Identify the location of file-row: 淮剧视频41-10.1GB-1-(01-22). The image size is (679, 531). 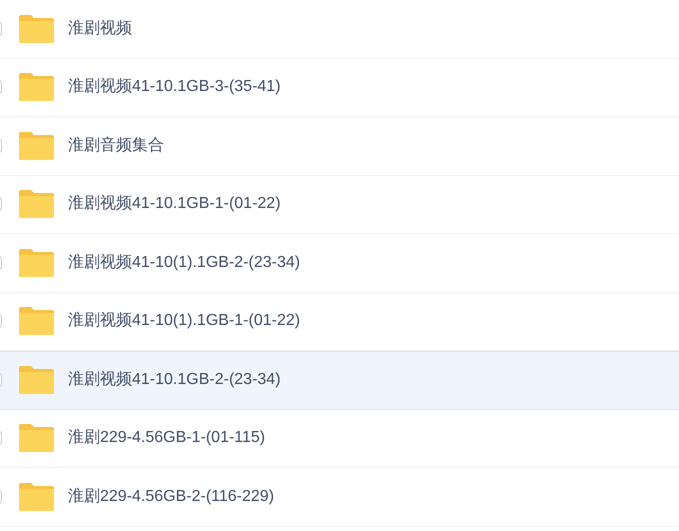
(339, 205).